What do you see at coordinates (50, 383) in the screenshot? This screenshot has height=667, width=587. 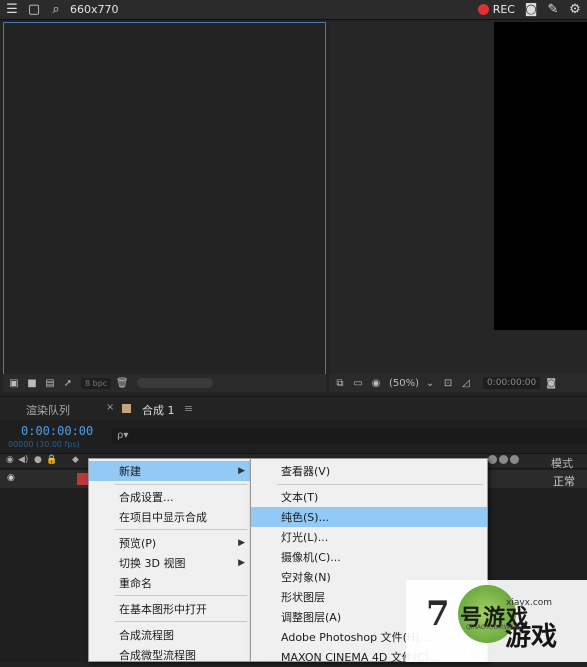 I see `new-comp-icon: ▤` at bounding box center [50, 383].